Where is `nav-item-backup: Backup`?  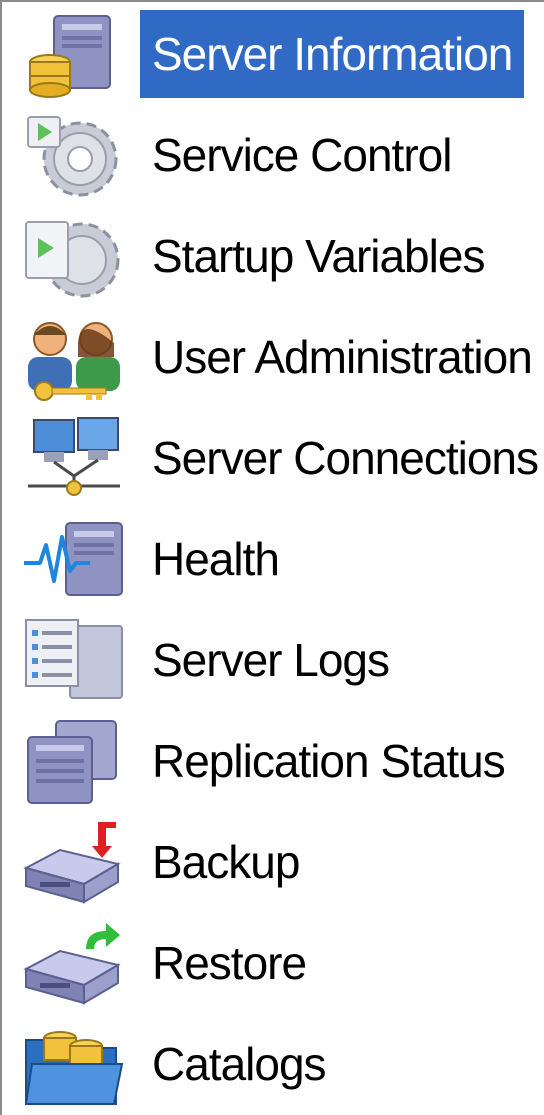 nav-item-backup: Backup is located at coordinates (273, 860).